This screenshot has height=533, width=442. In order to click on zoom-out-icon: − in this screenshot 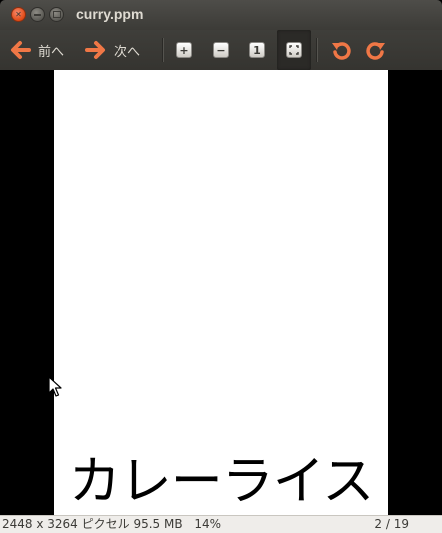, I will do `click(221, 50)`.